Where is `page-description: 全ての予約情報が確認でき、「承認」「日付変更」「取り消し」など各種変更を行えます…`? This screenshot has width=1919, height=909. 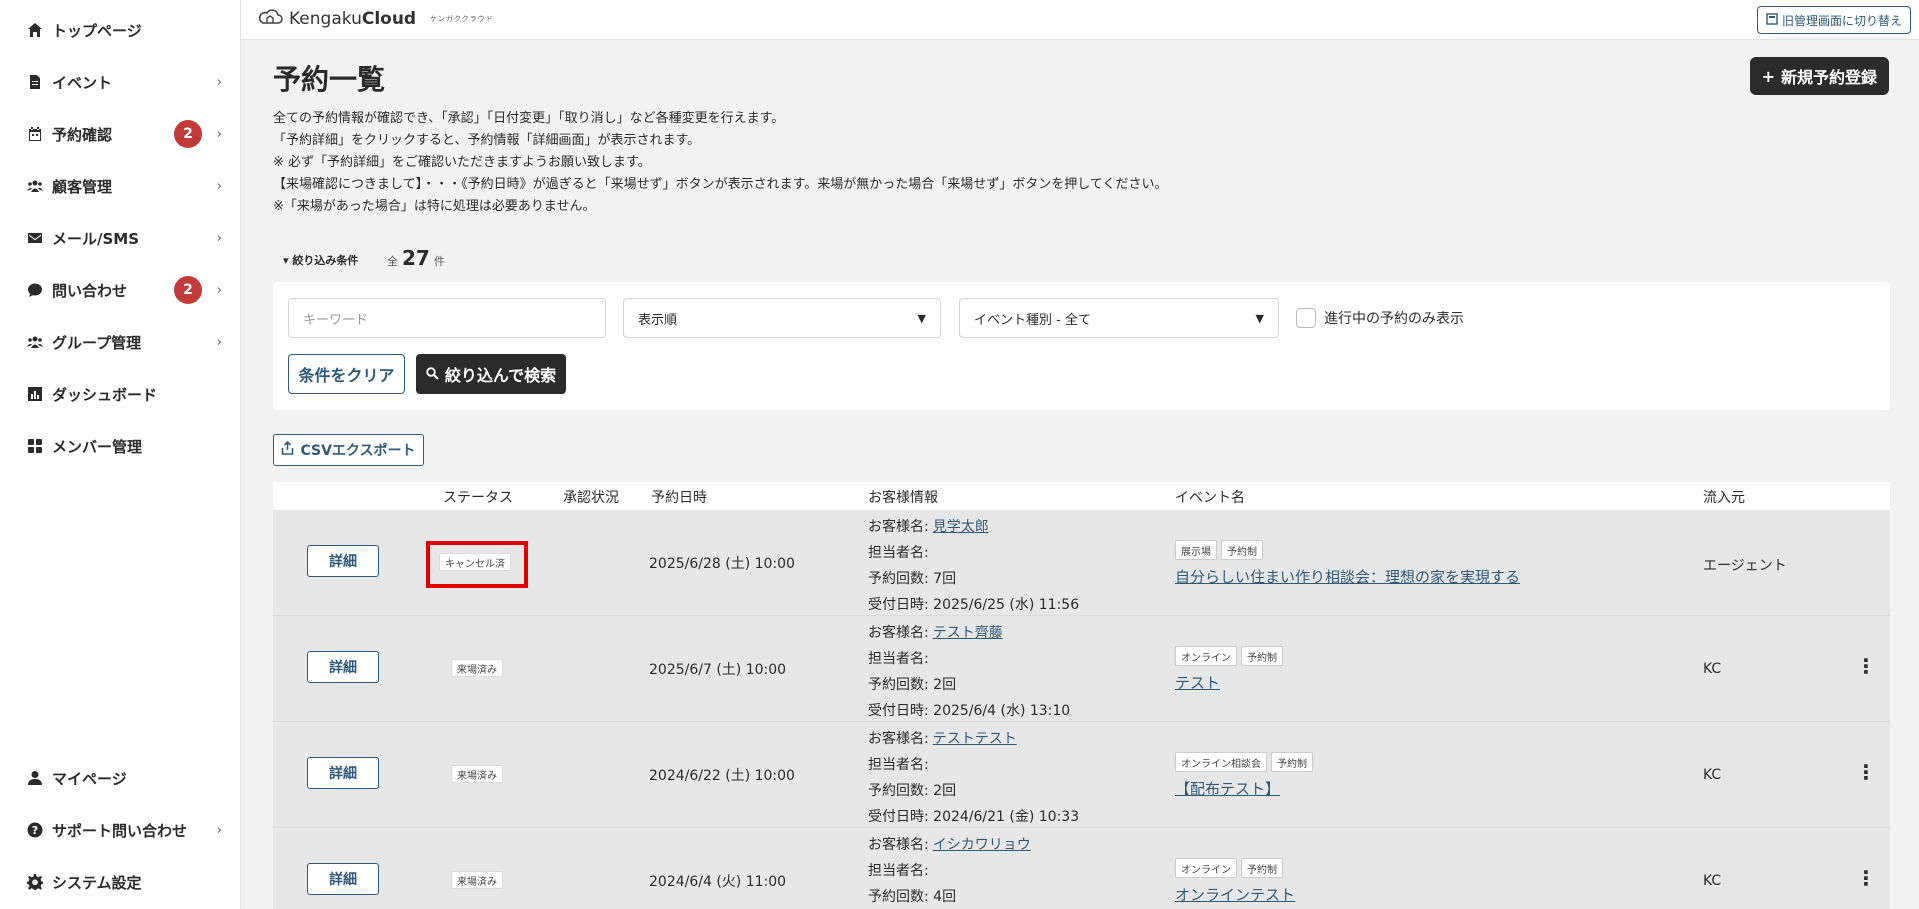 page-description: 全ての予約情報が確認でき、「承認」「日付変更」「取り消し」など各種変更を行えます… is located at coordinates (720, 163).